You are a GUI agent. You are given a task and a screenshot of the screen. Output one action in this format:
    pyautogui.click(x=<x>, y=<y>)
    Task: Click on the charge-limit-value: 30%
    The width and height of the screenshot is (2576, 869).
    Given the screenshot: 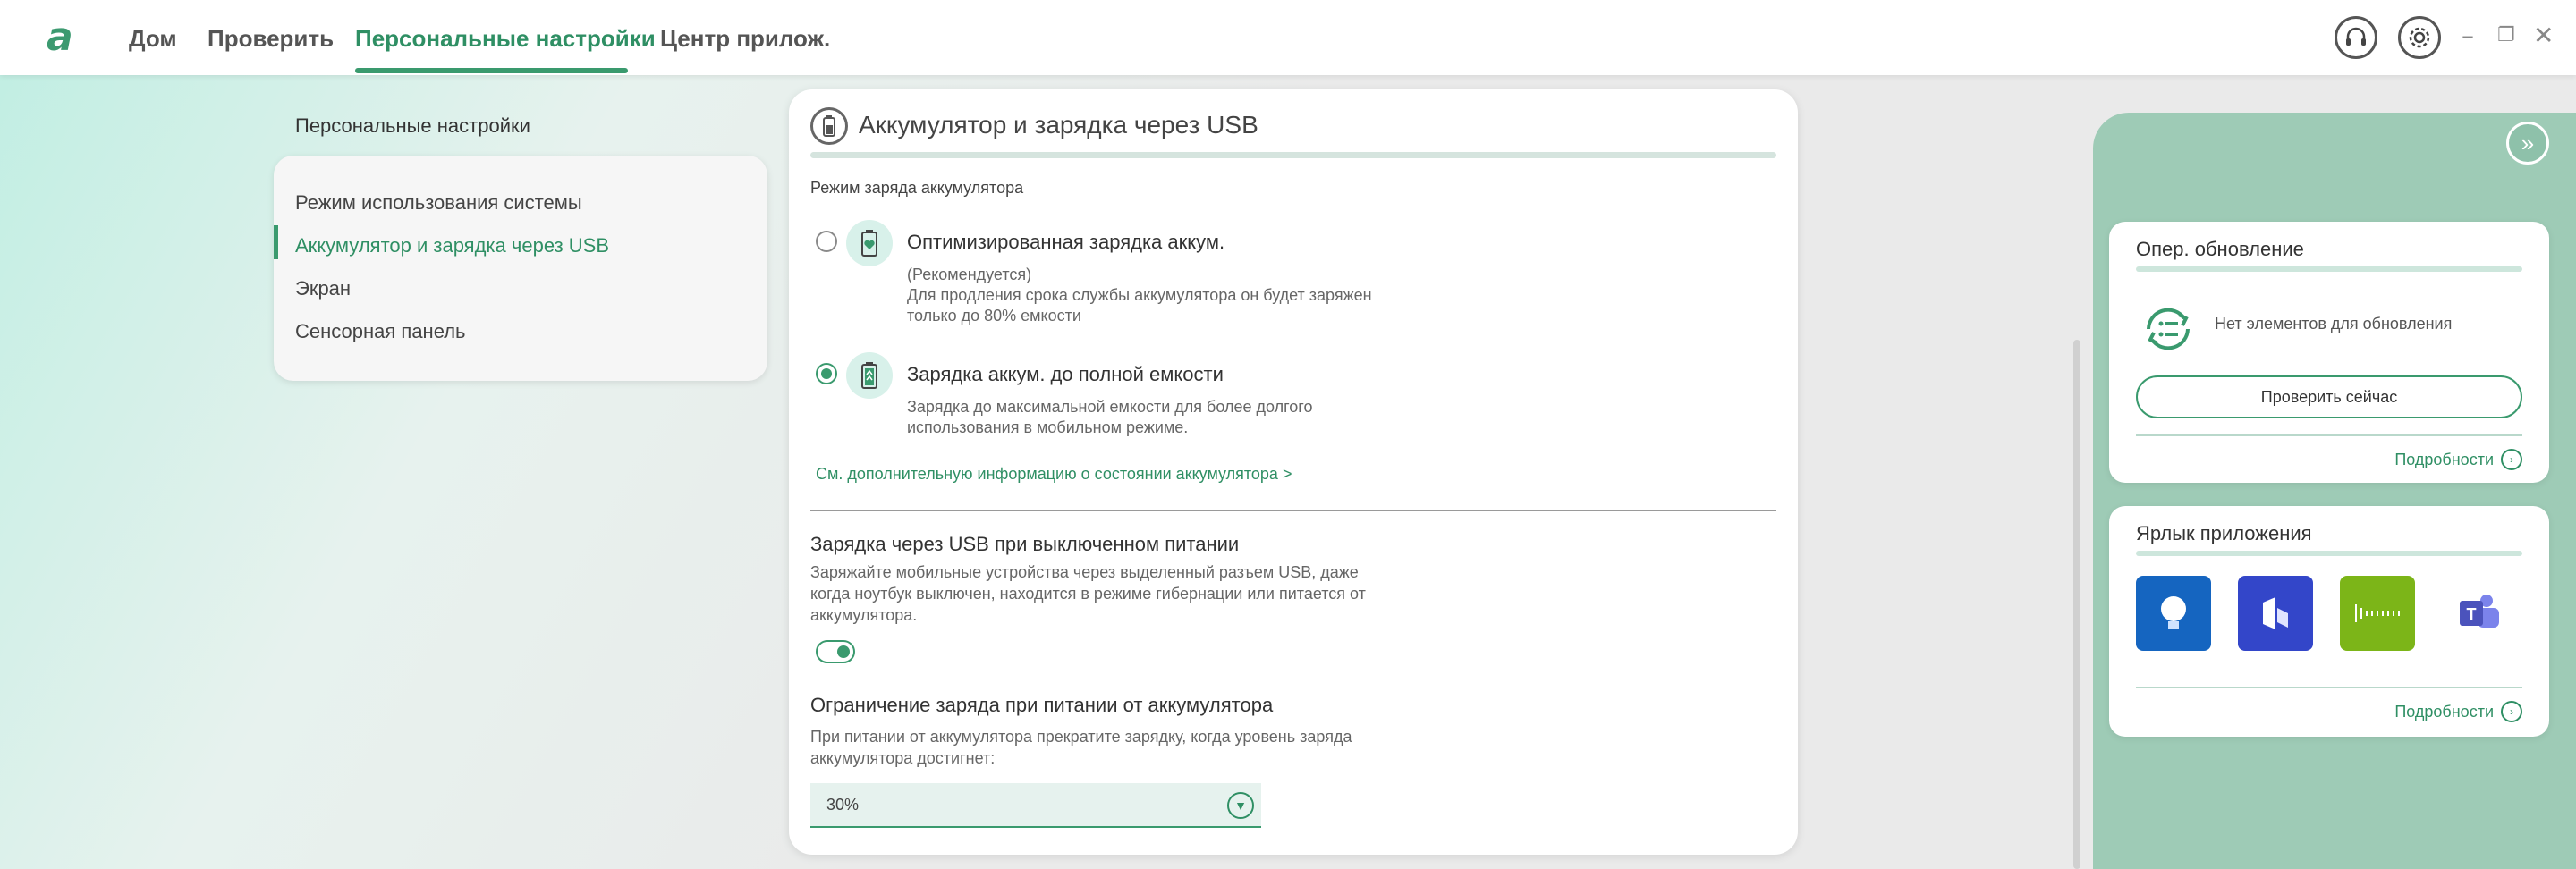 What is the action you would take?
    pyautogui.click(x=843, y=805)
    